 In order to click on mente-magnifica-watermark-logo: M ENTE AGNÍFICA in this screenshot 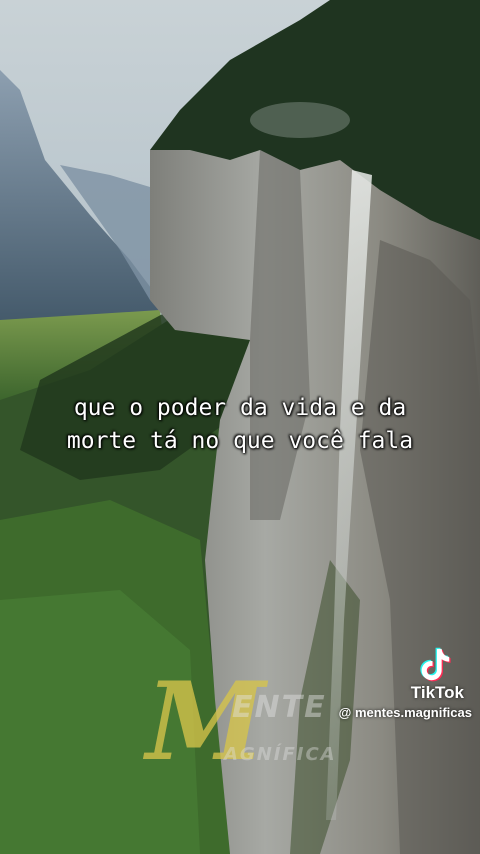, I will do `click(240, 722)`.